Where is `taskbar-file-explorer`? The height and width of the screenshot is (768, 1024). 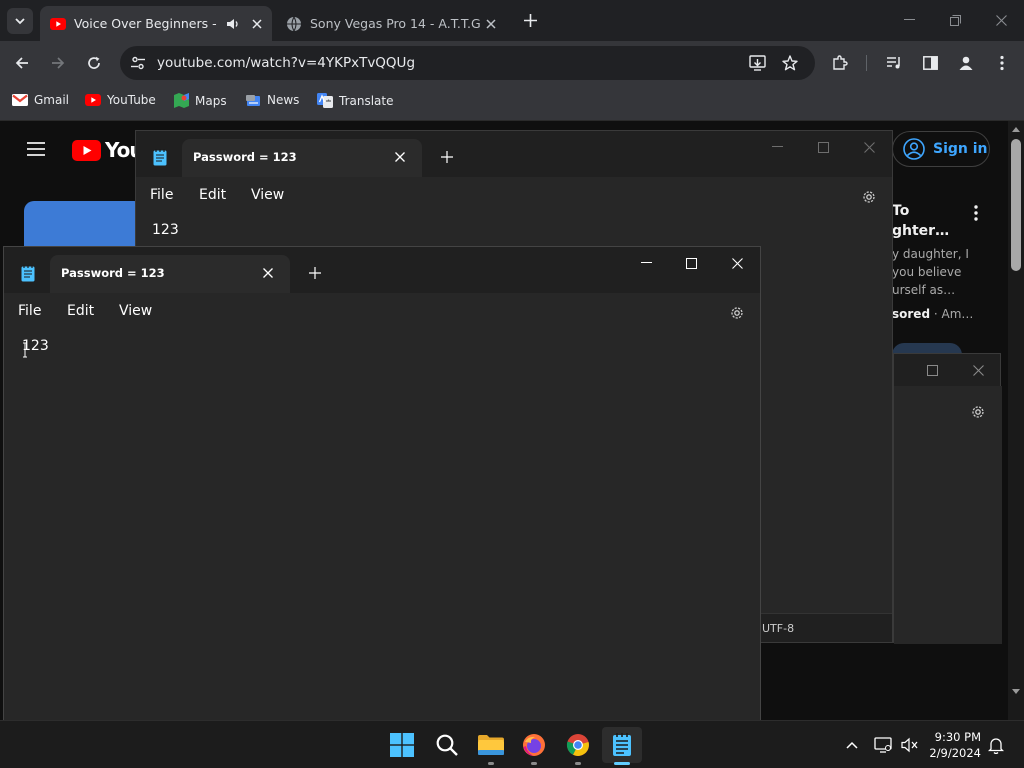 taskbar-file-explorer is located at coordinates (491, 746).